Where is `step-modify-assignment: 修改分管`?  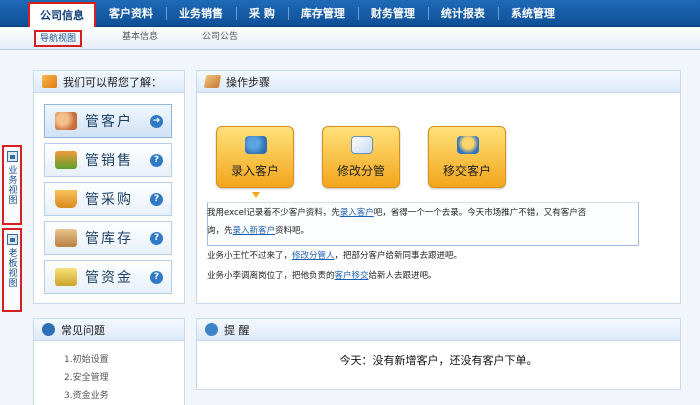 step-modify-assignment: 修改分管 is located at coordinates (361, 157).